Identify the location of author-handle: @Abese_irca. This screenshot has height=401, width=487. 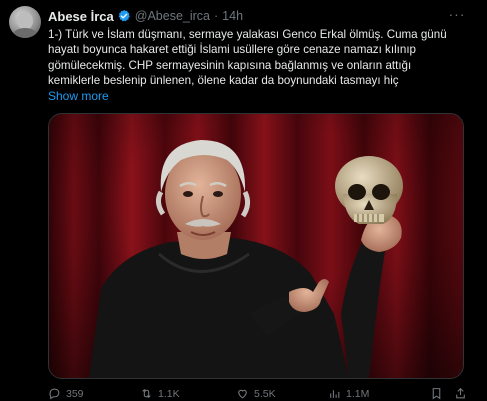
(172, 16).